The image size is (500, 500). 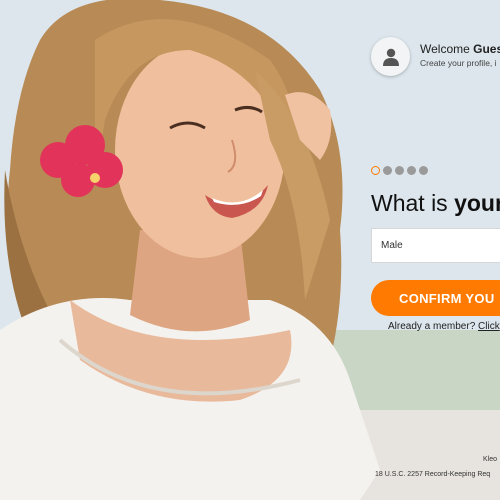 What do you see at coordinates (486, 49) in the screenshot?
I see `welcome-name: Guest` at bounding box center [486, 49].